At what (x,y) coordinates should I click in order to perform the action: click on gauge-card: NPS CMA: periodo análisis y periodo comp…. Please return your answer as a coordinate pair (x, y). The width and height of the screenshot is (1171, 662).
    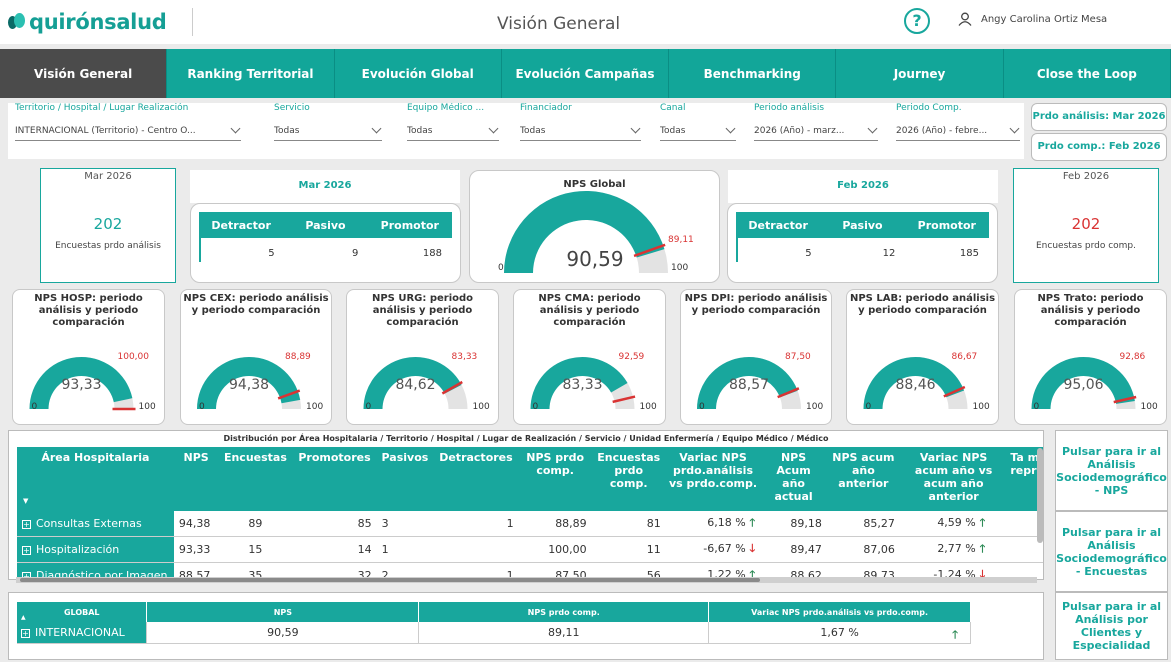
    Looking at the image, I should click on (589, 357).